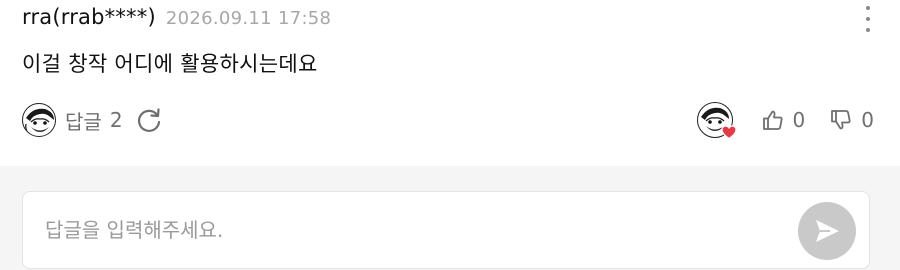 This screenshot has width=900, height=270. I want to click on refresh-icon, so click(149, 120).